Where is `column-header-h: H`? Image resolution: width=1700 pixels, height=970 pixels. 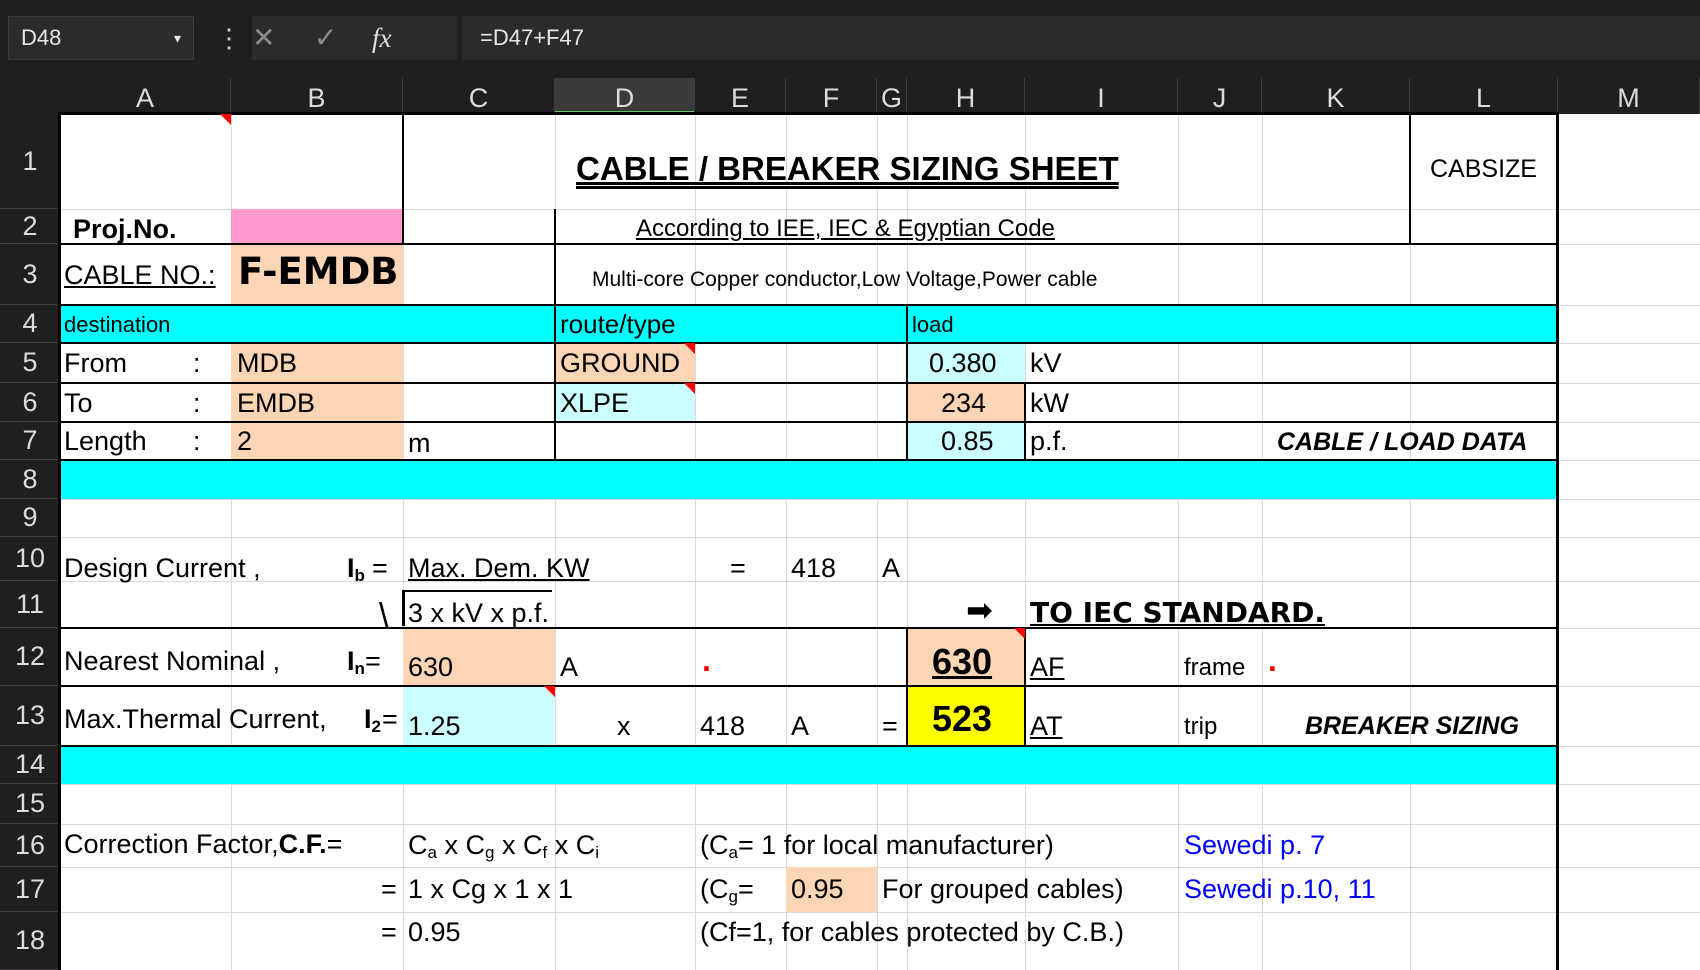
column-header-h: H is located at coordinates (966, 96).